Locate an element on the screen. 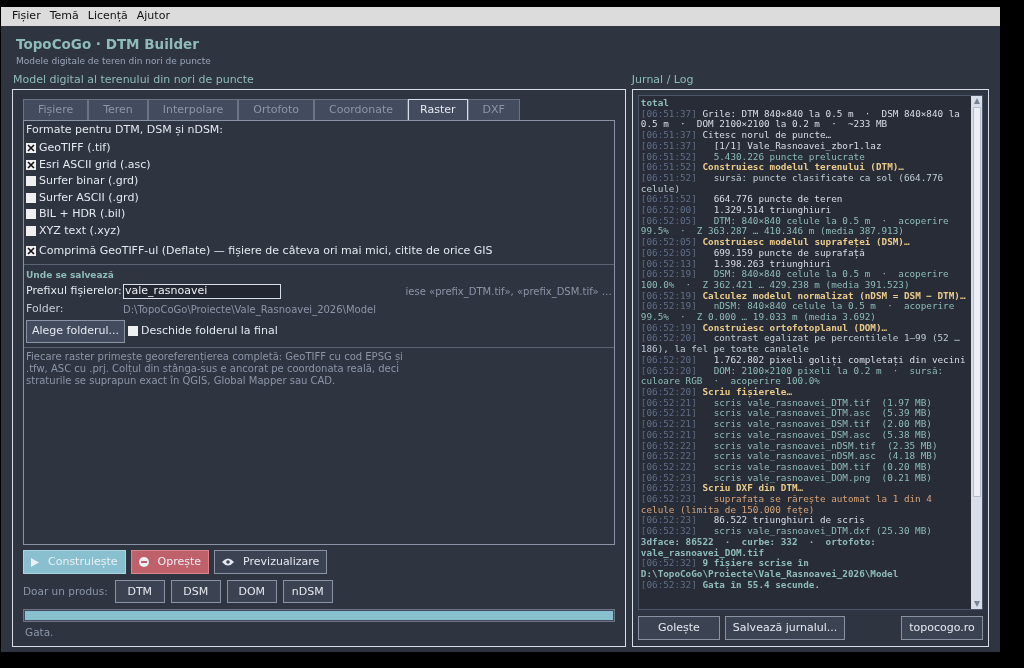  tab: Raster is located at coordinates (438, 109).